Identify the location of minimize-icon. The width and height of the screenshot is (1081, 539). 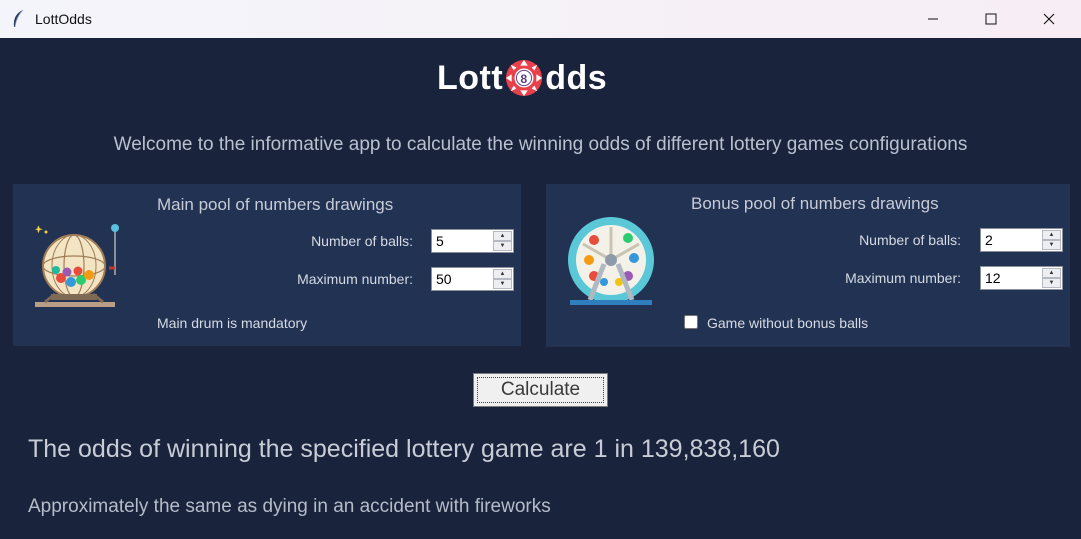
(933, 19).